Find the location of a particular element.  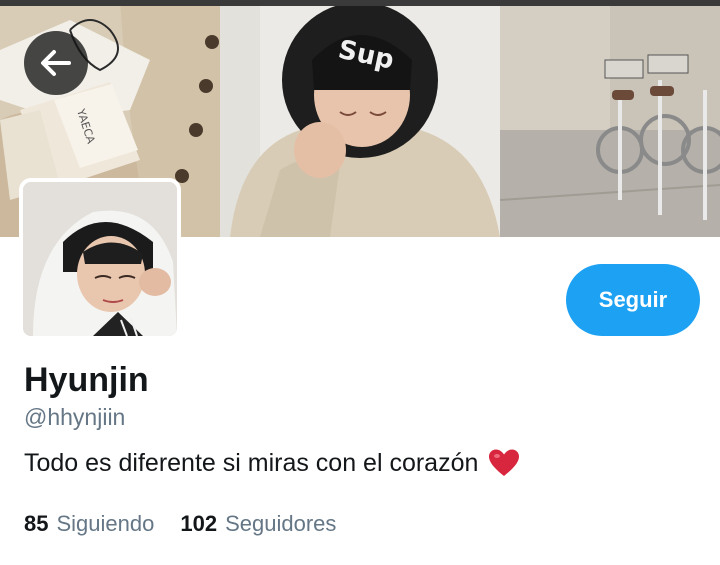

arrow-left-icon is located at coordinates (56, 63).